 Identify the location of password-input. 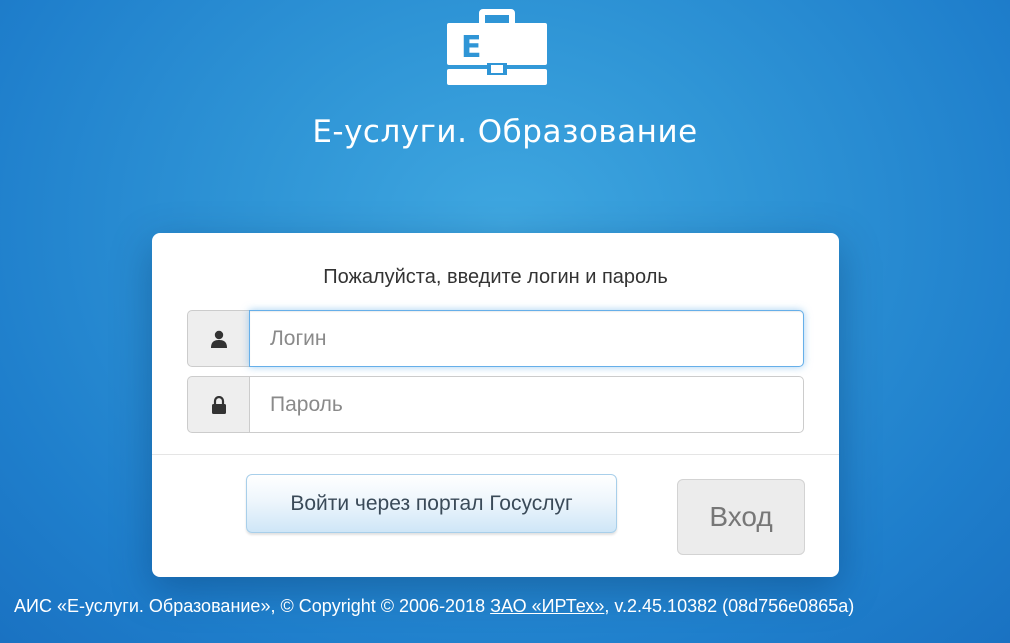
(526, 404).